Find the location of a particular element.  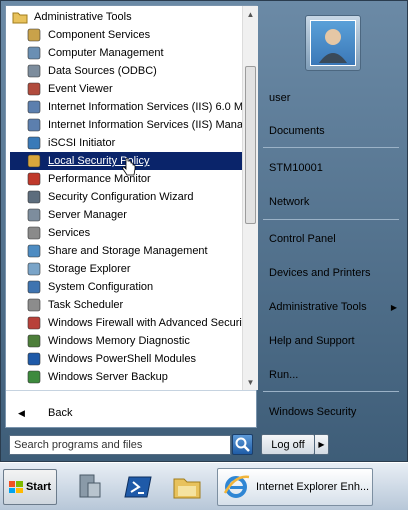

search-icon is located at coordinates (242, 444).